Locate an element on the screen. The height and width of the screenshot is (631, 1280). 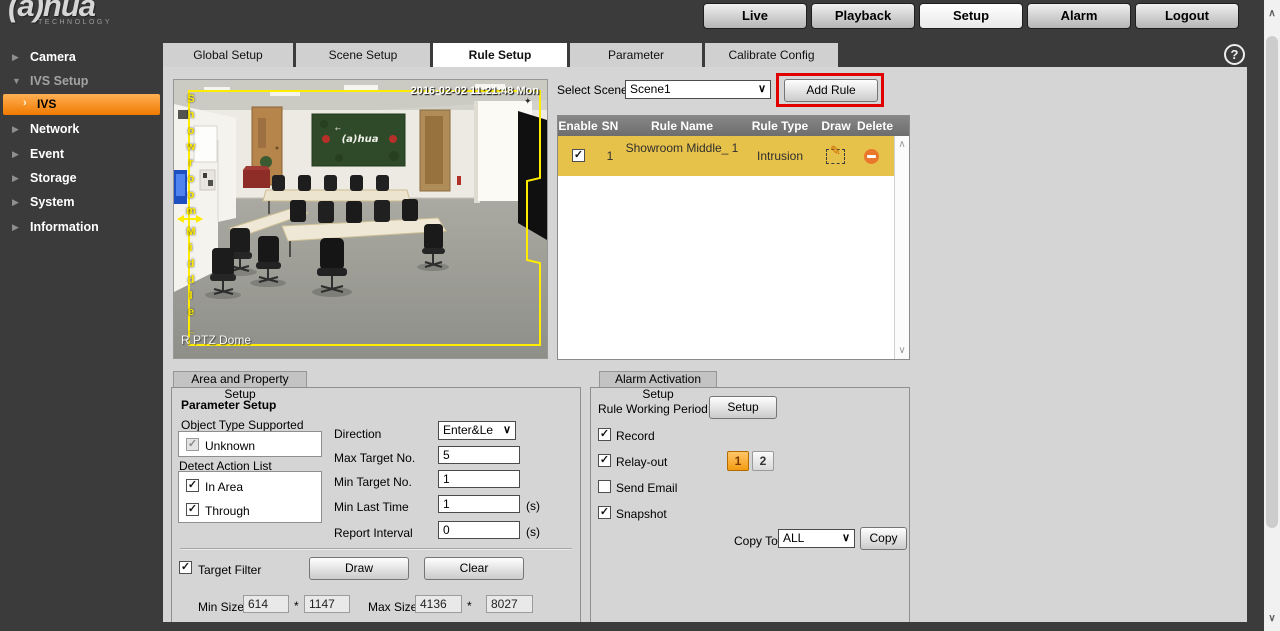
sidebar-item-information: ▶ Information is located at coordinates (81, 228).